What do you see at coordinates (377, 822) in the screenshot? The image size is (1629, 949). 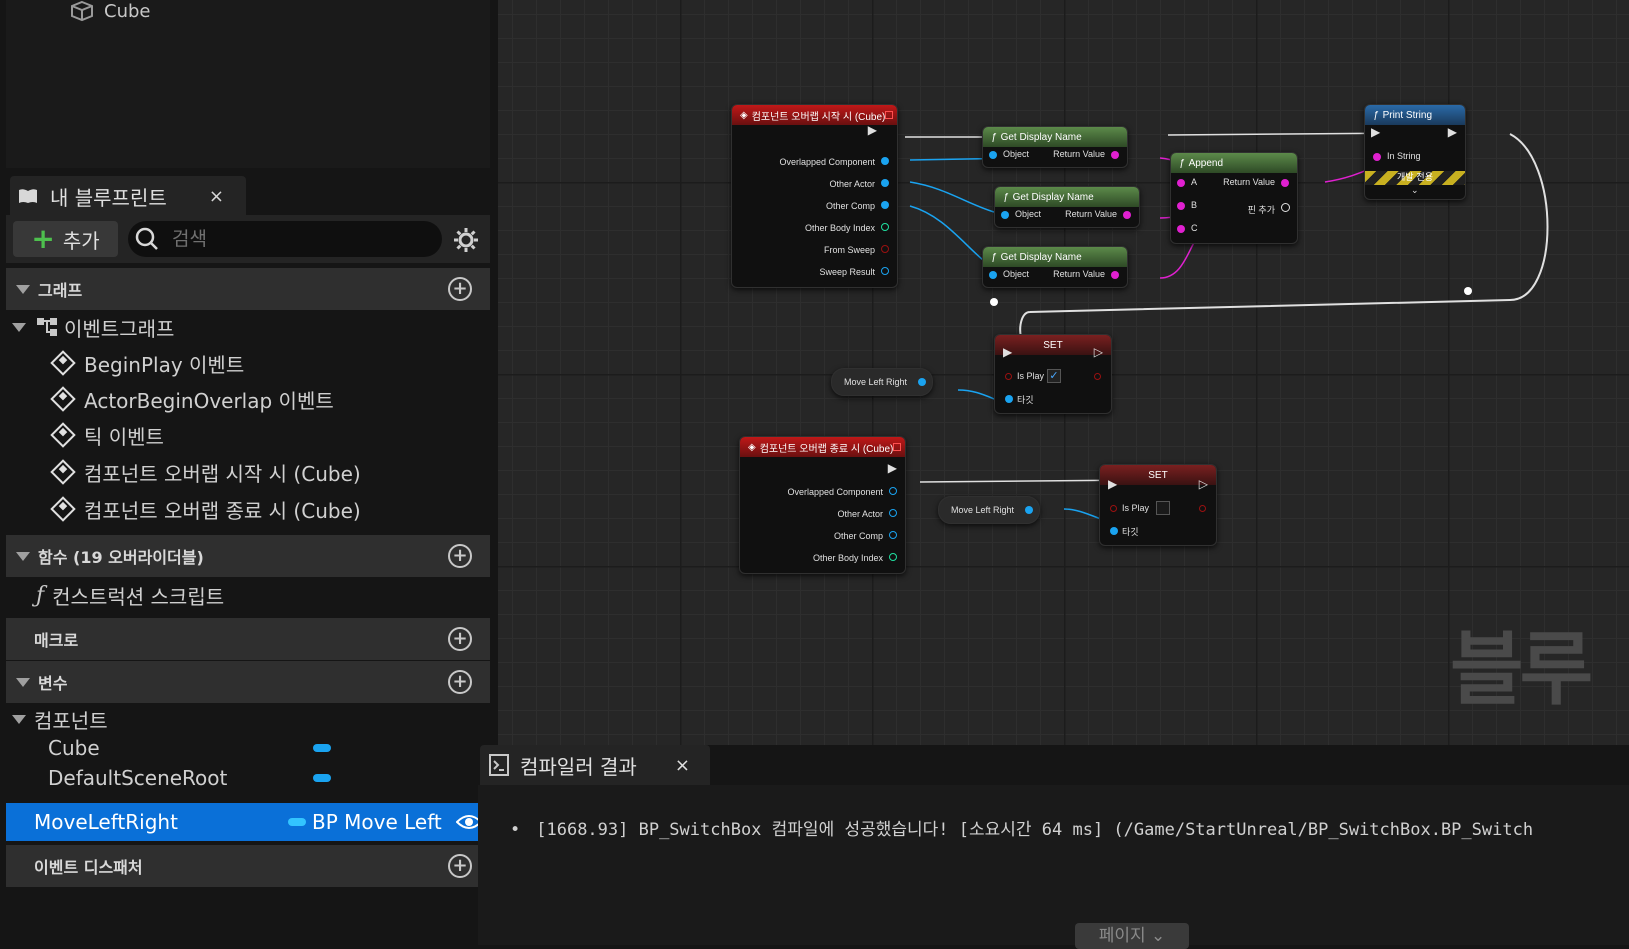 I see `variable-type-label: BP Move Left F` at bounding box center [377, 822].